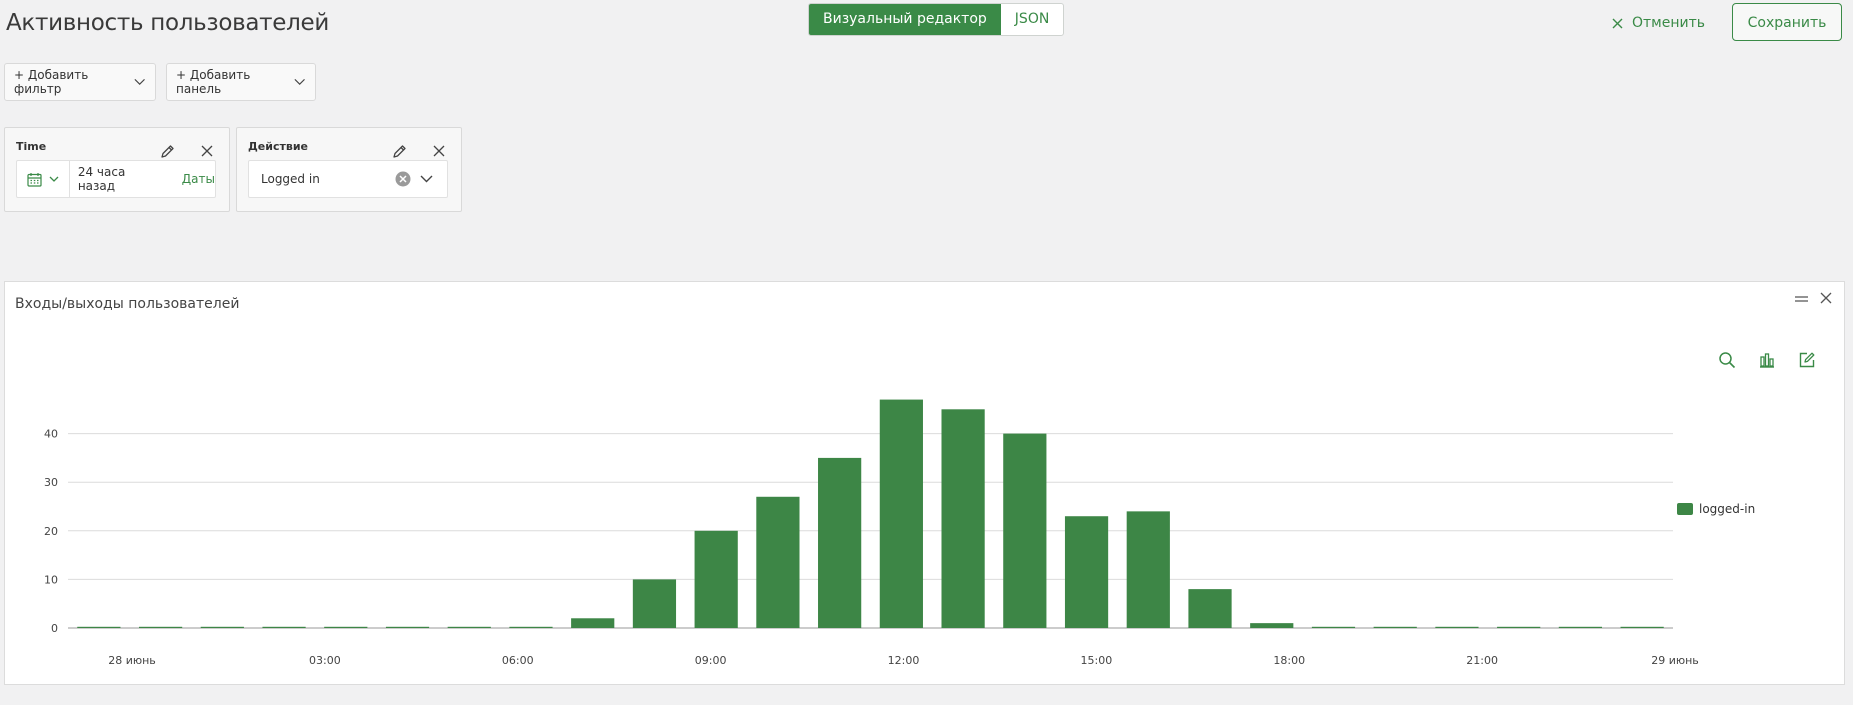 This screenshot has width=1853, height=705. Describe the element at coordinates (1787, 22) in the screenshot. I see `save-button: Сохранить` at that location.